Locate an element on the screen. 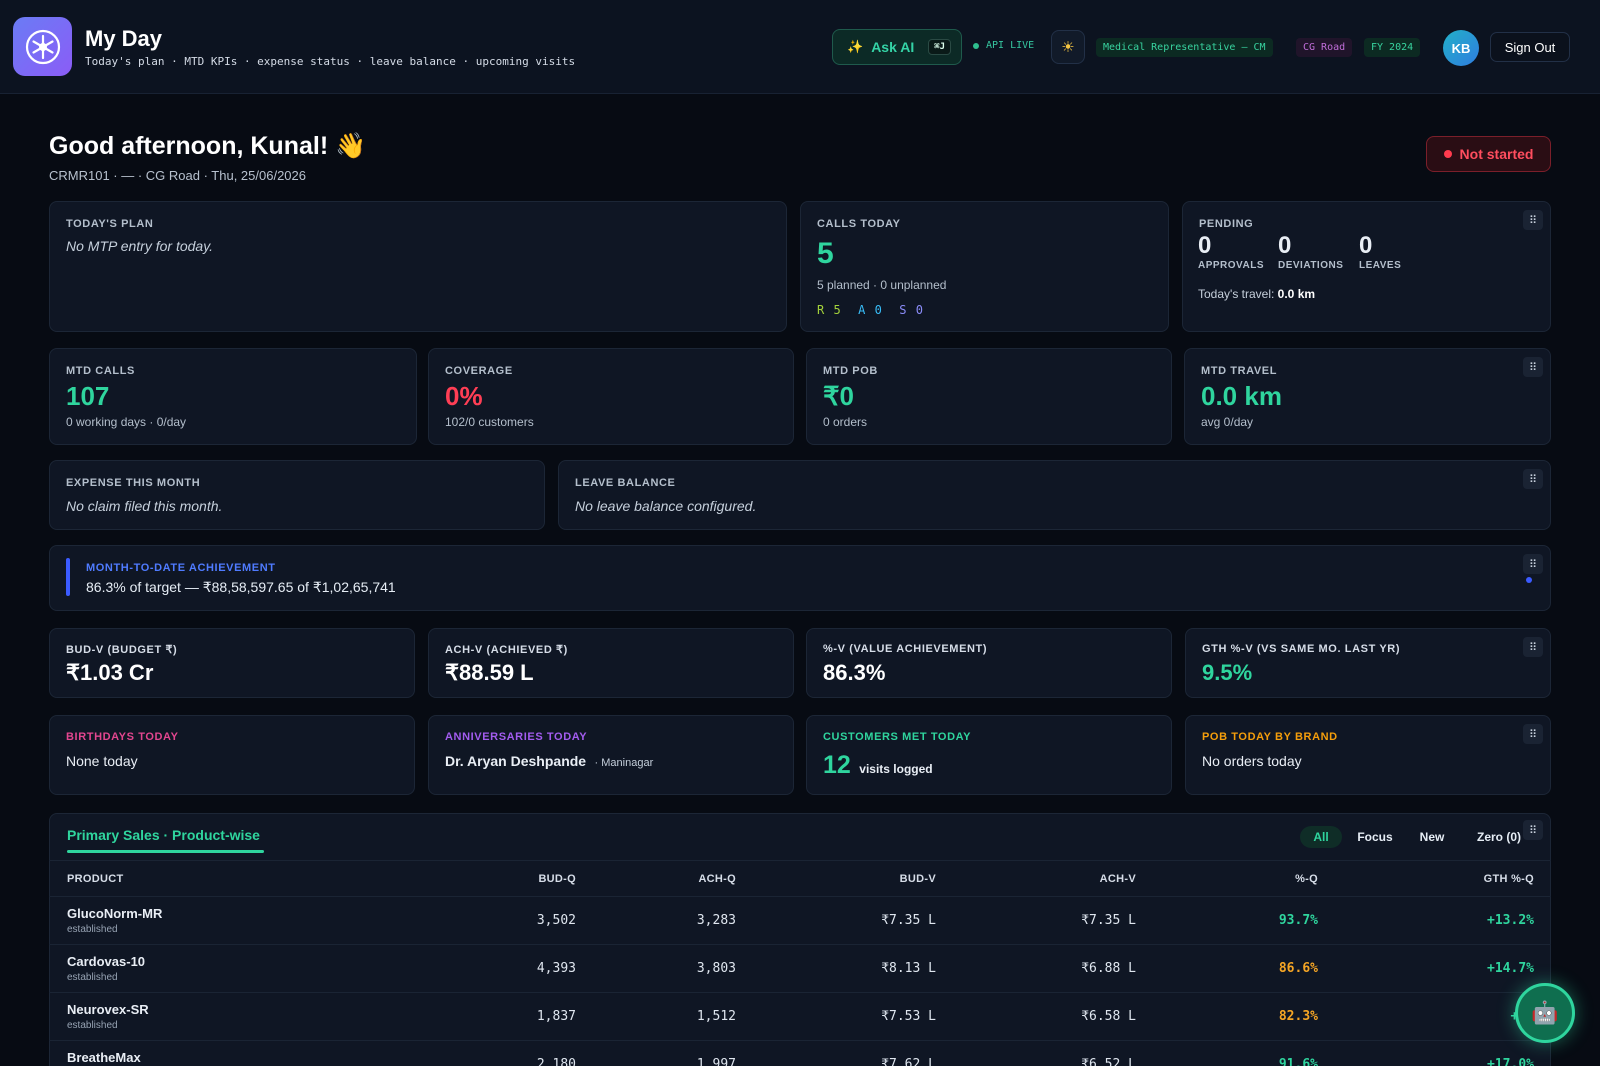  pending-approvals: 0 APPROVALS is located at coordinates (1231, 251).